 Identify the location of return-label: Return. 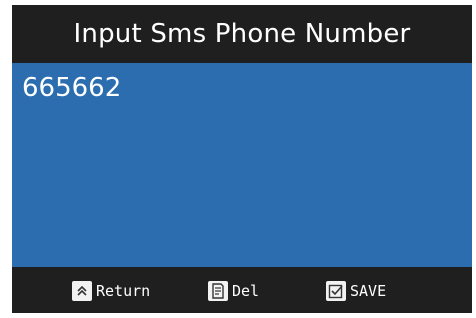
(123, 291).